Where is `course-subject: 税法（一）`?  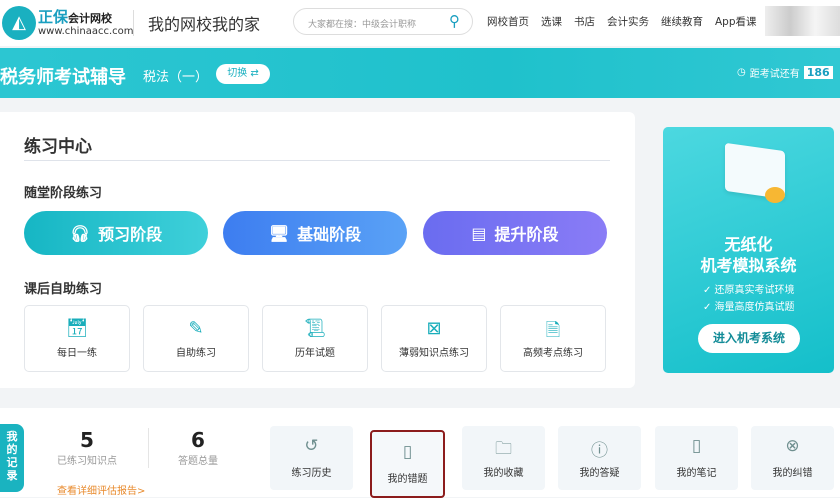 course-subject: 税法（一） is located at coordinates (176, 77).